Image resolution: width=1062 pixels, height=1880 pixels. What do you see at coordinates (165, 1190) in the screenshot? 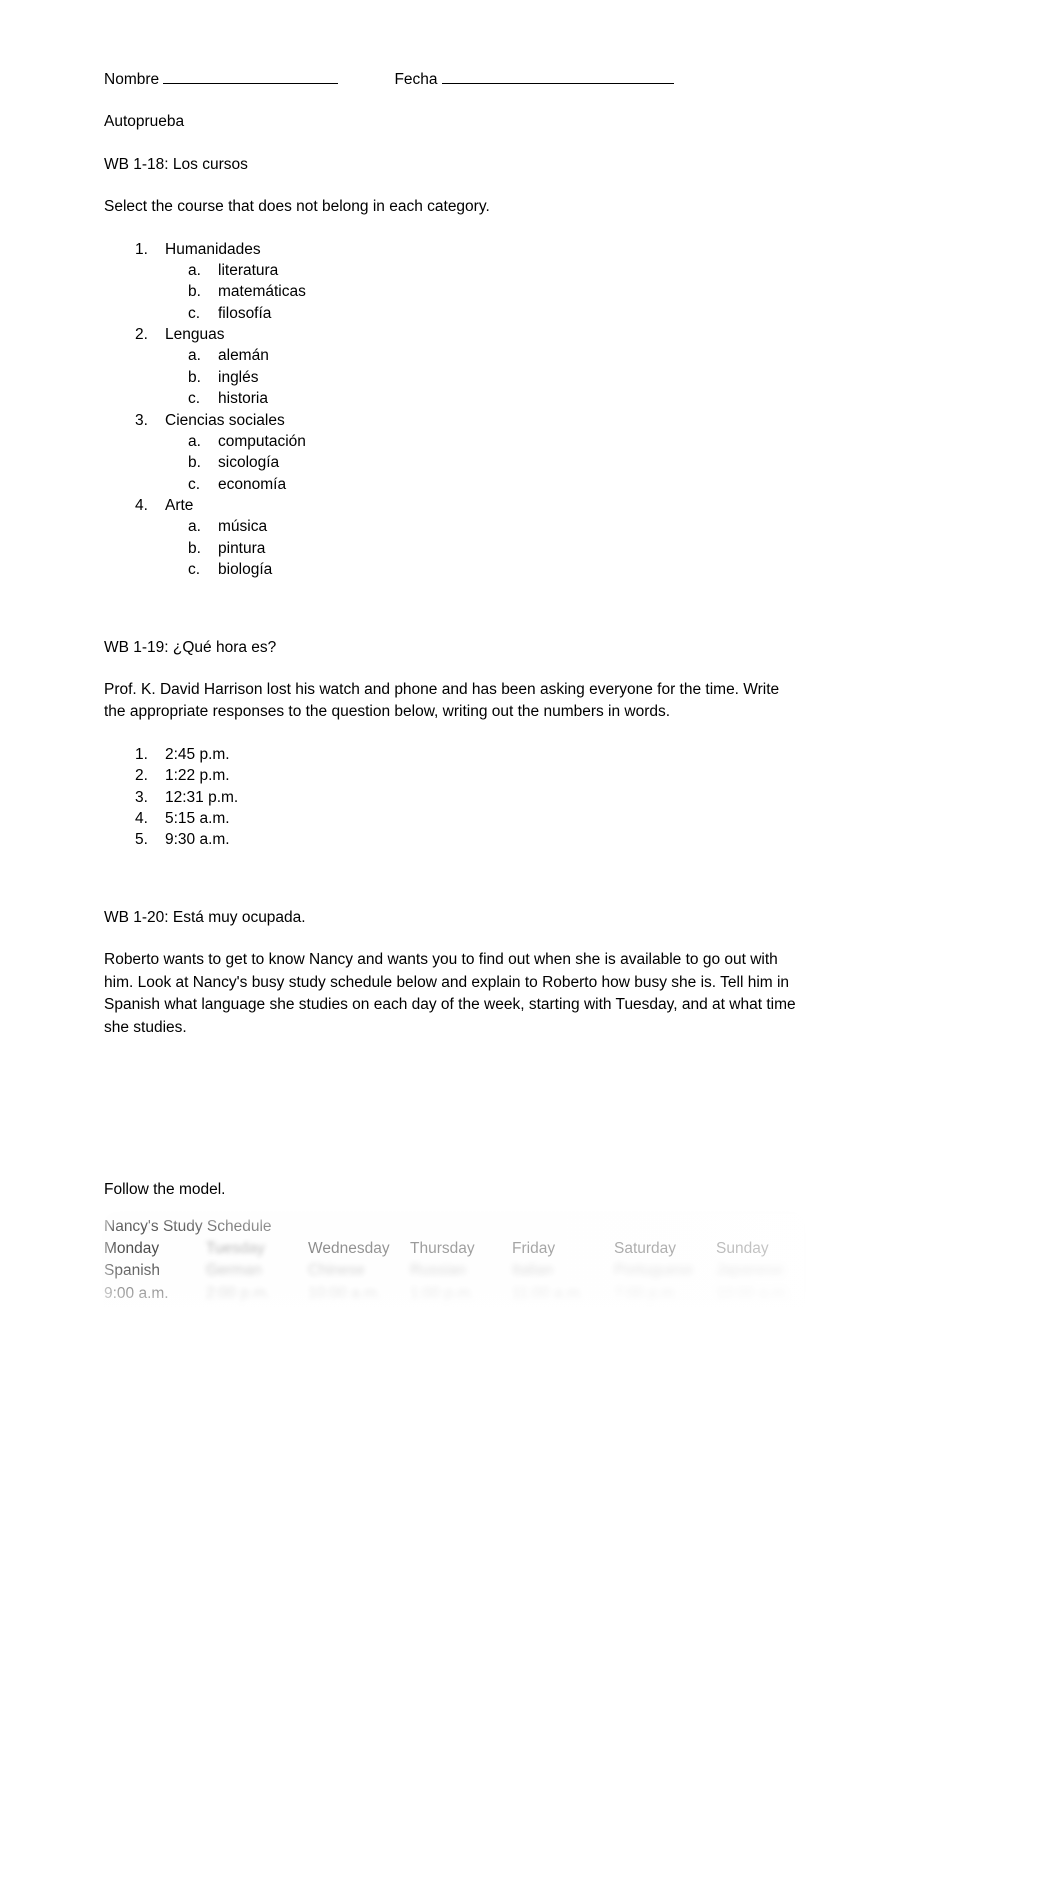
I see `model-note: Follow the model.` at bounding box center [165, 1190].